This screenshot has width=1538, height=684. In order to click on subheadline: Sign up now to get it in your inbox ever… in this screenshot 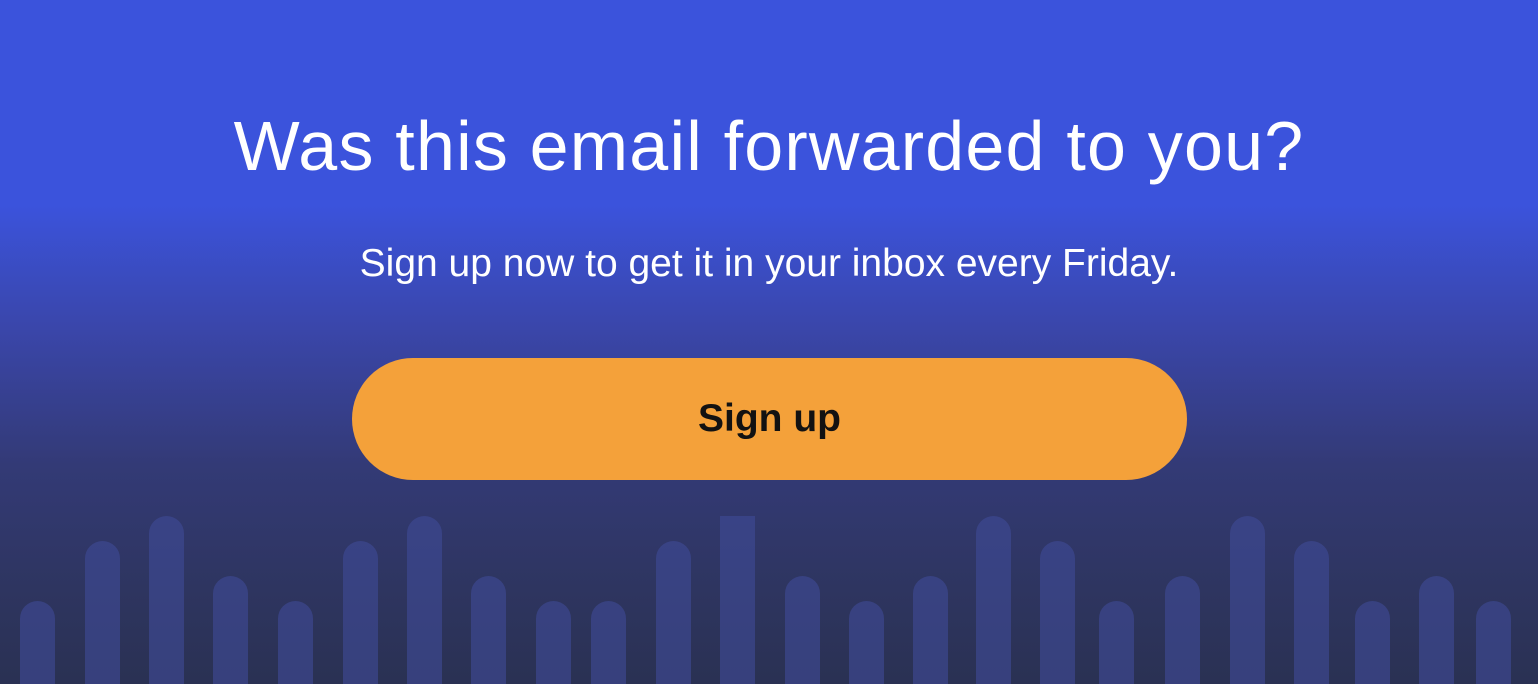, I will do `click(769, 263)`.